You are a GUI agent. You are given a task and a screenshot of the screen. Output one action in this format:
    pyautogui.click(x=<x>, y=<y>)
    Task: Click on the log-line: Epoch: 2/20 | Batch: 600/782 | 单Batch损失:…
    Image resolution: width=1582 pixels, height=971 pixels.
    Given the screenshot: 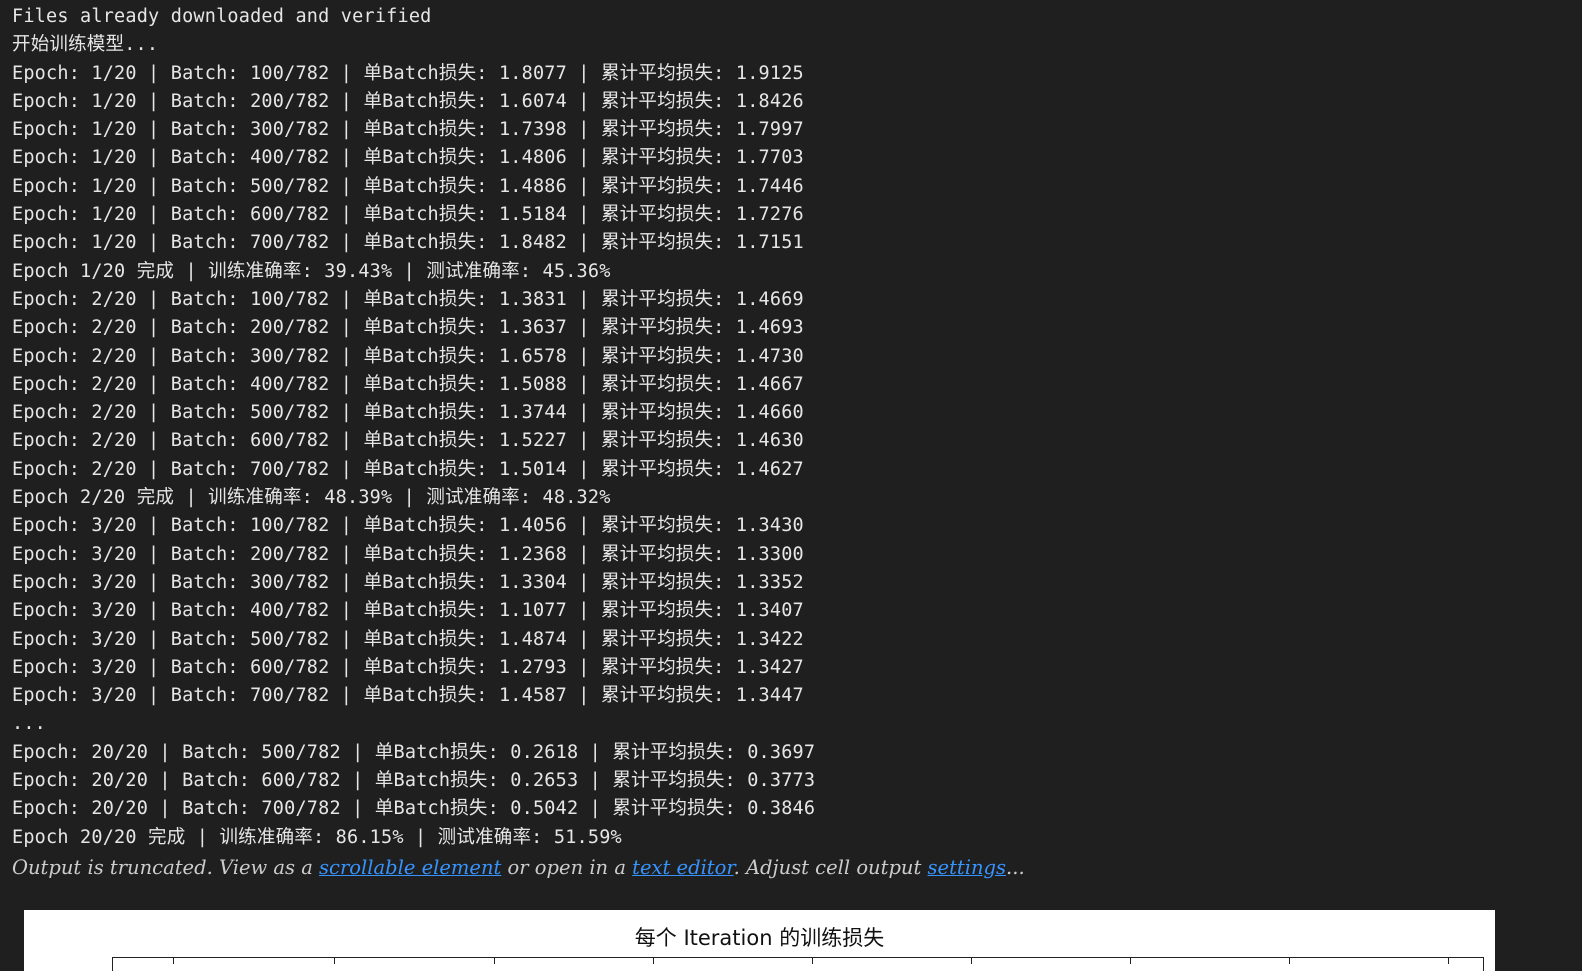 What is the action you would take?
    pyautogui.click(x=408, y=441)
    